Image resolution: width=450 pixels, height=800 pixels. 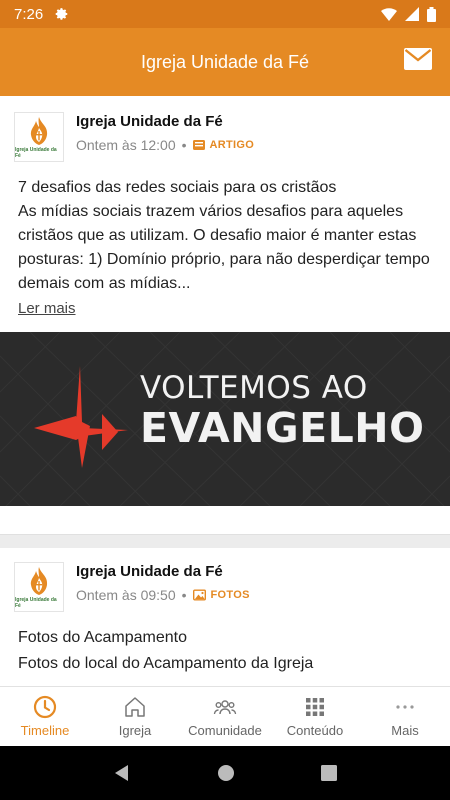 I want to click on nav-timeline: Timeline, so click(x=45, y=716).